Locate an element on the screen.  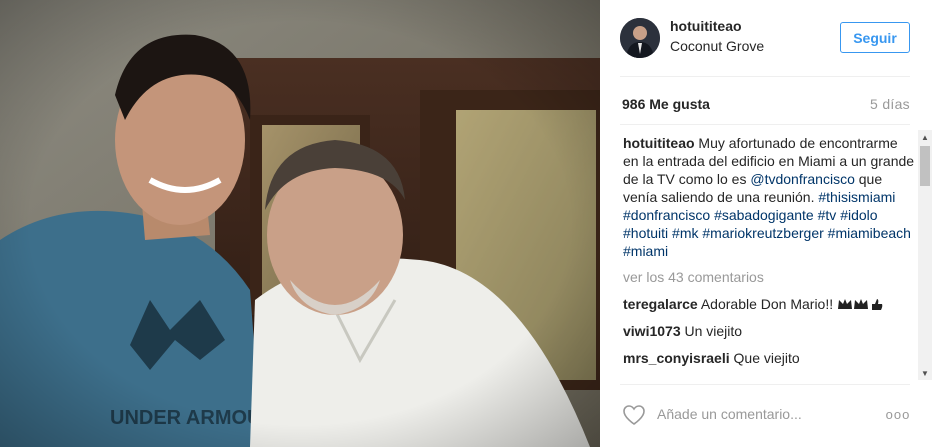
comment-text: Un viejito is located at coordinates (711, 331).